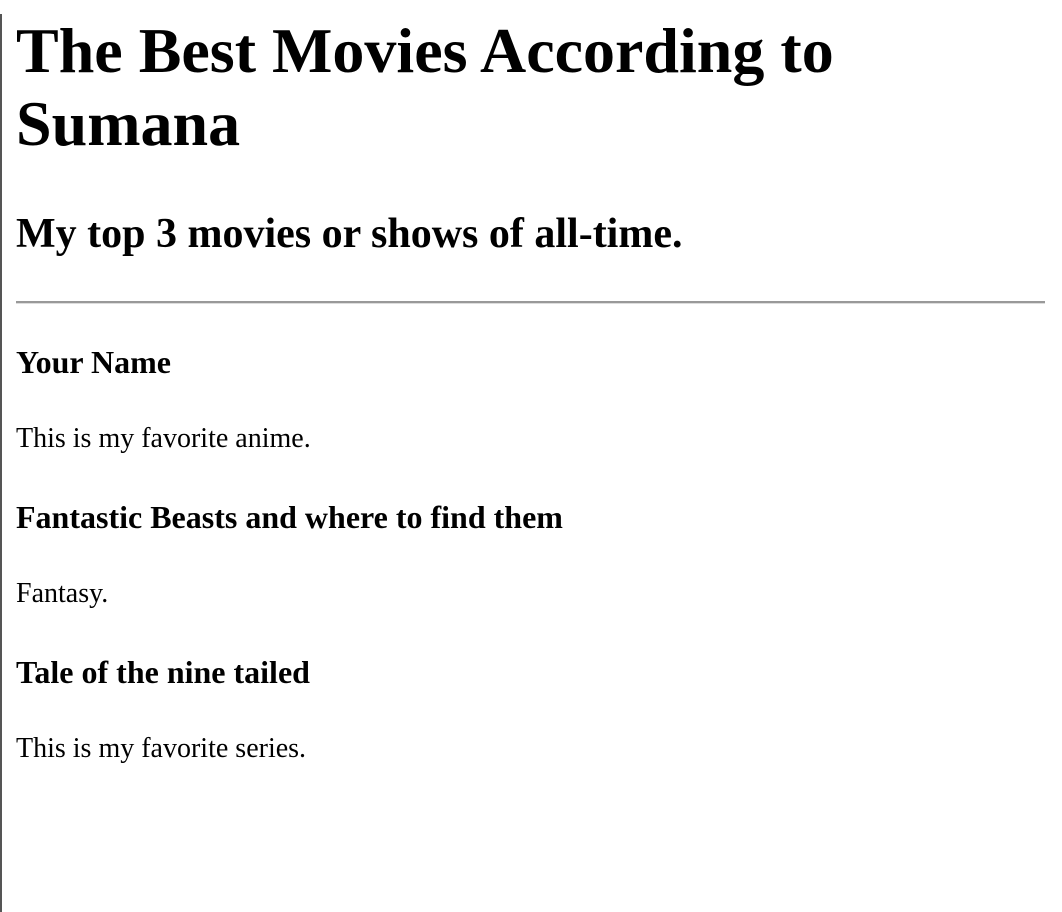 The image size is (1062, 912). What do you see at coordinates (349, 234) in the screenshot?
I see `page-subtitle: My top 3 movies or shows of all-time.` at bounding box center [349, 234].